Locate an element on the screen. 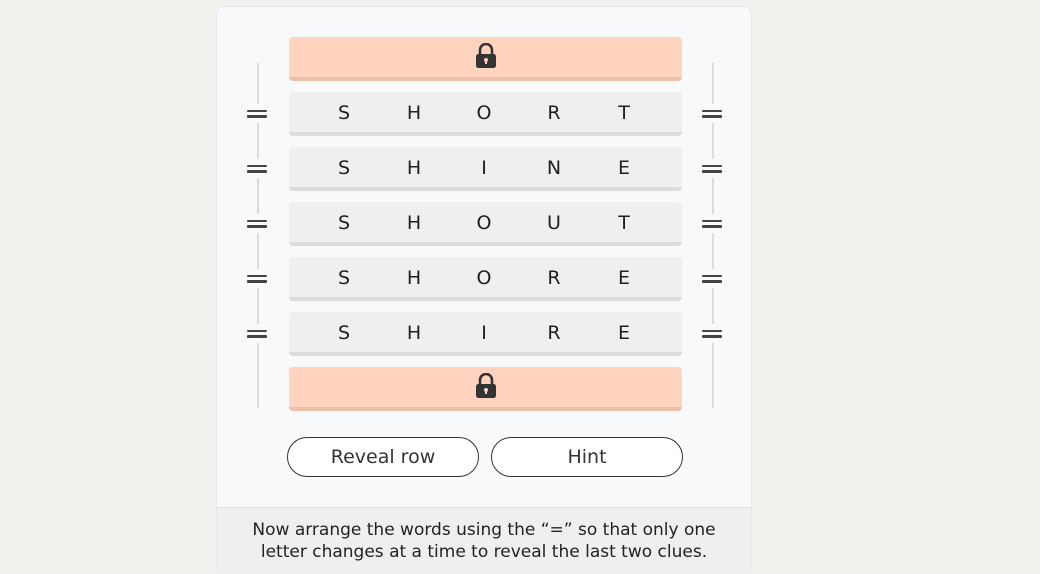  word-row: S H I N E is located at coordinates (485, 169).